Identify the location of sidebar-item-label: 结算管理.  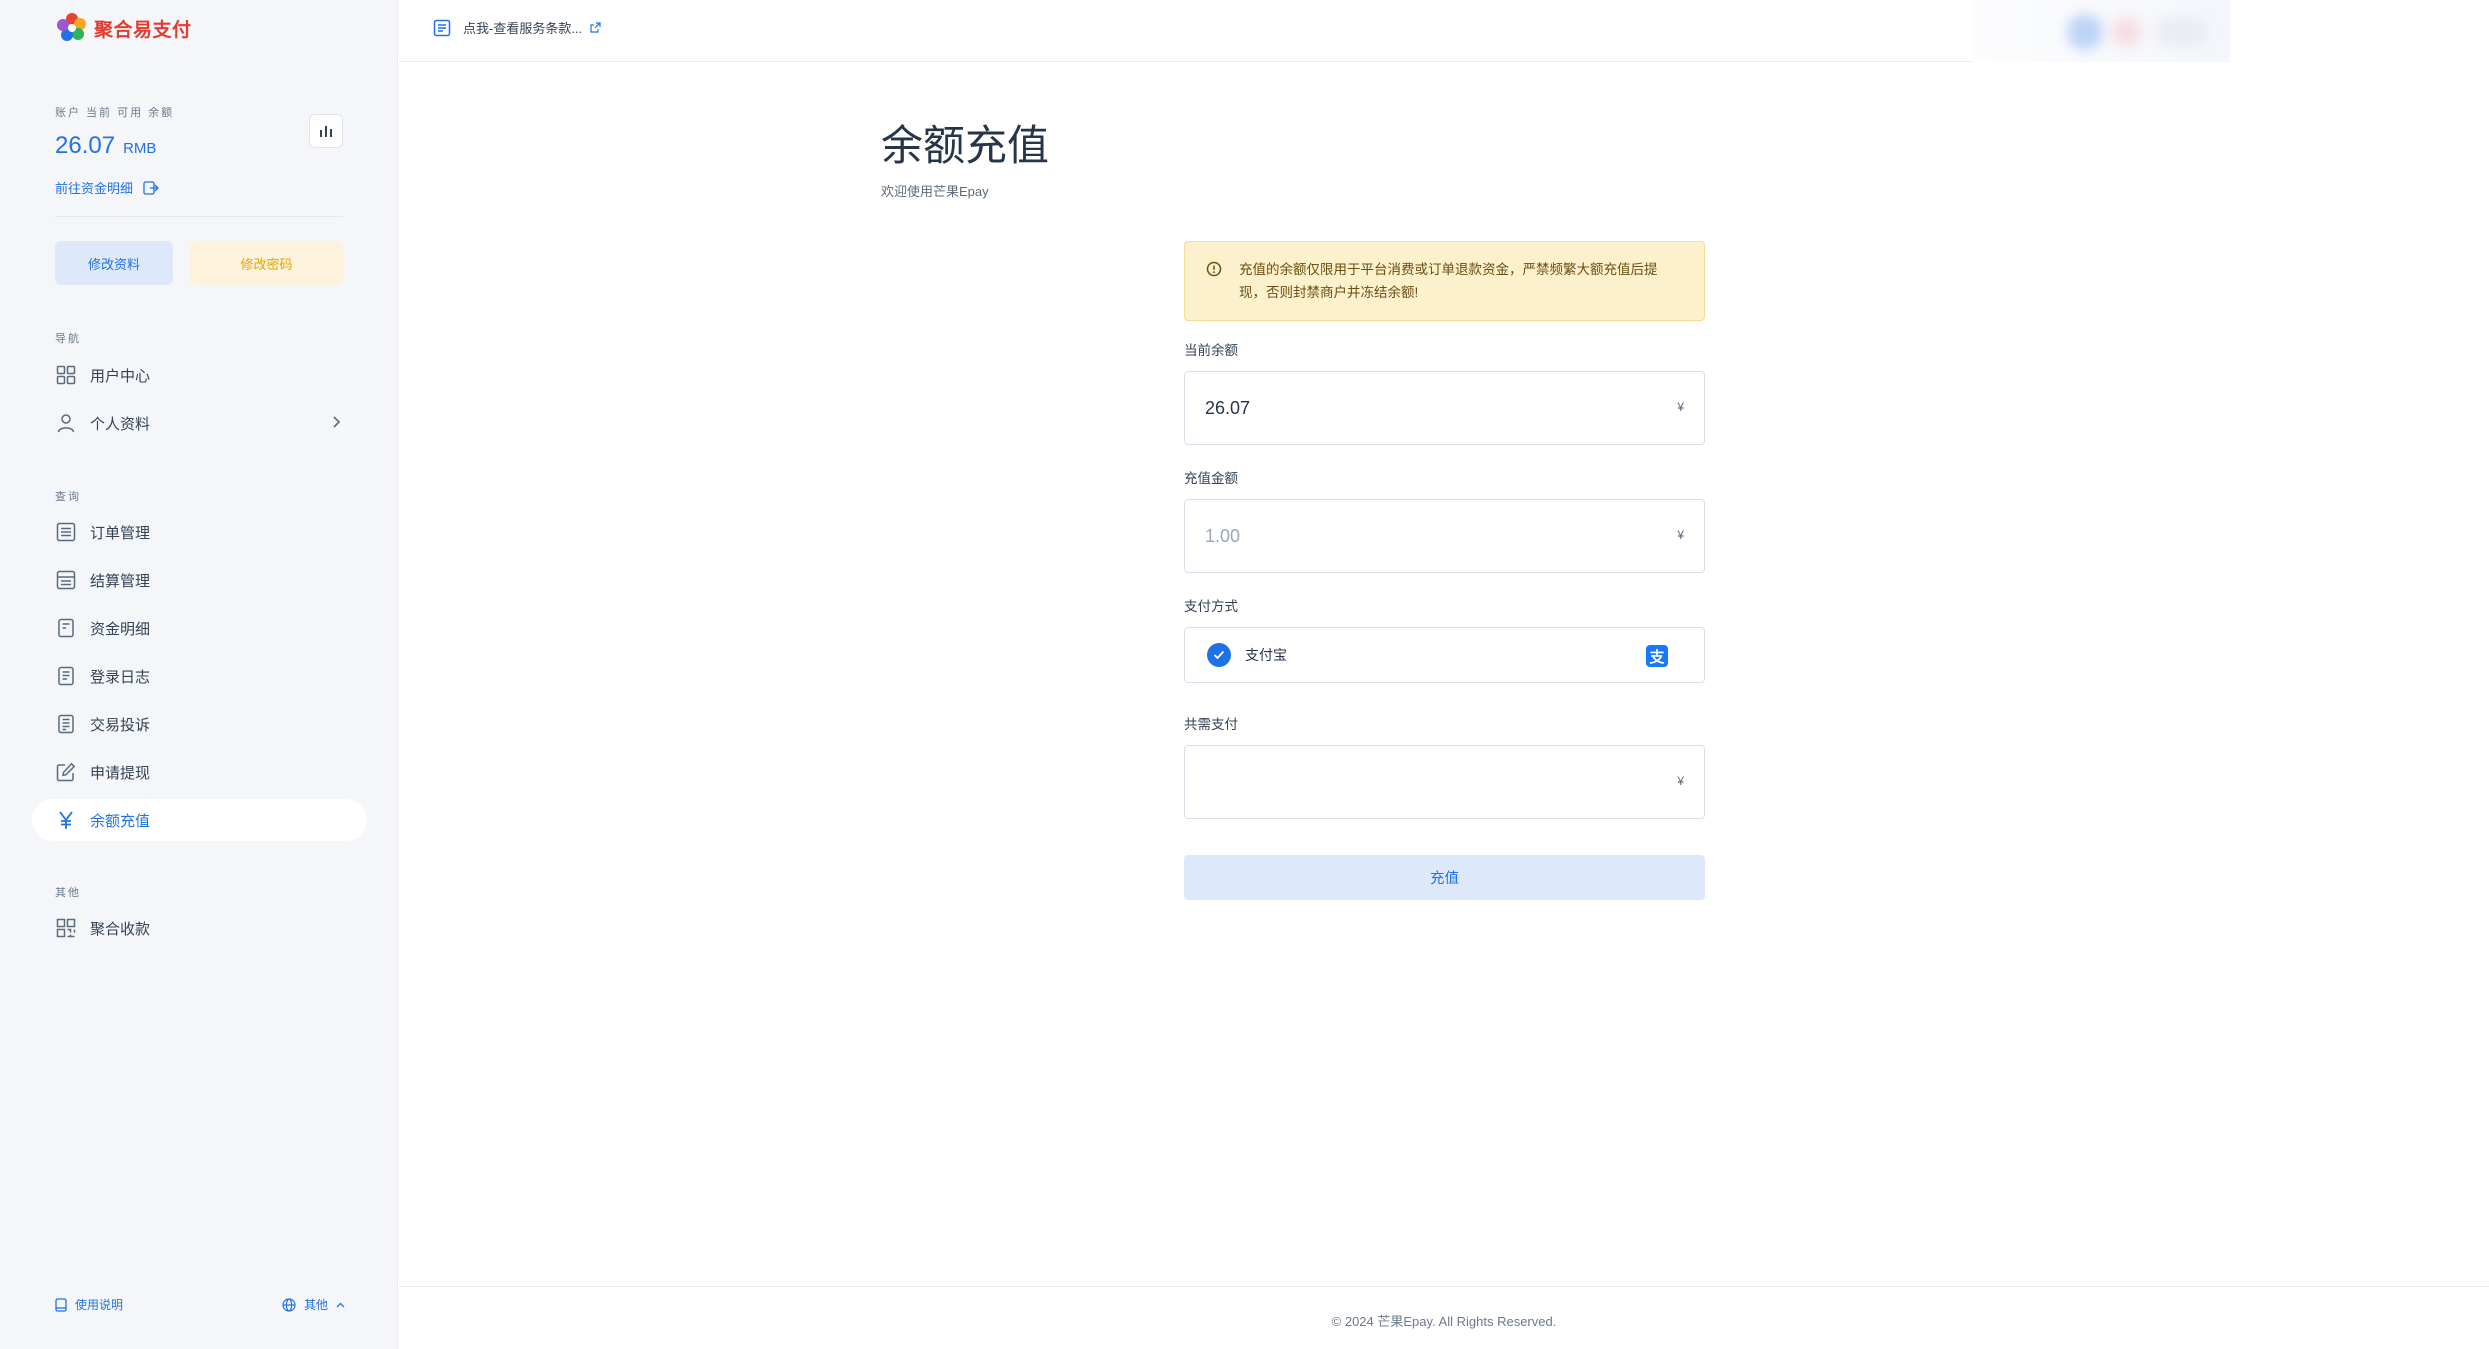
(120, 581).